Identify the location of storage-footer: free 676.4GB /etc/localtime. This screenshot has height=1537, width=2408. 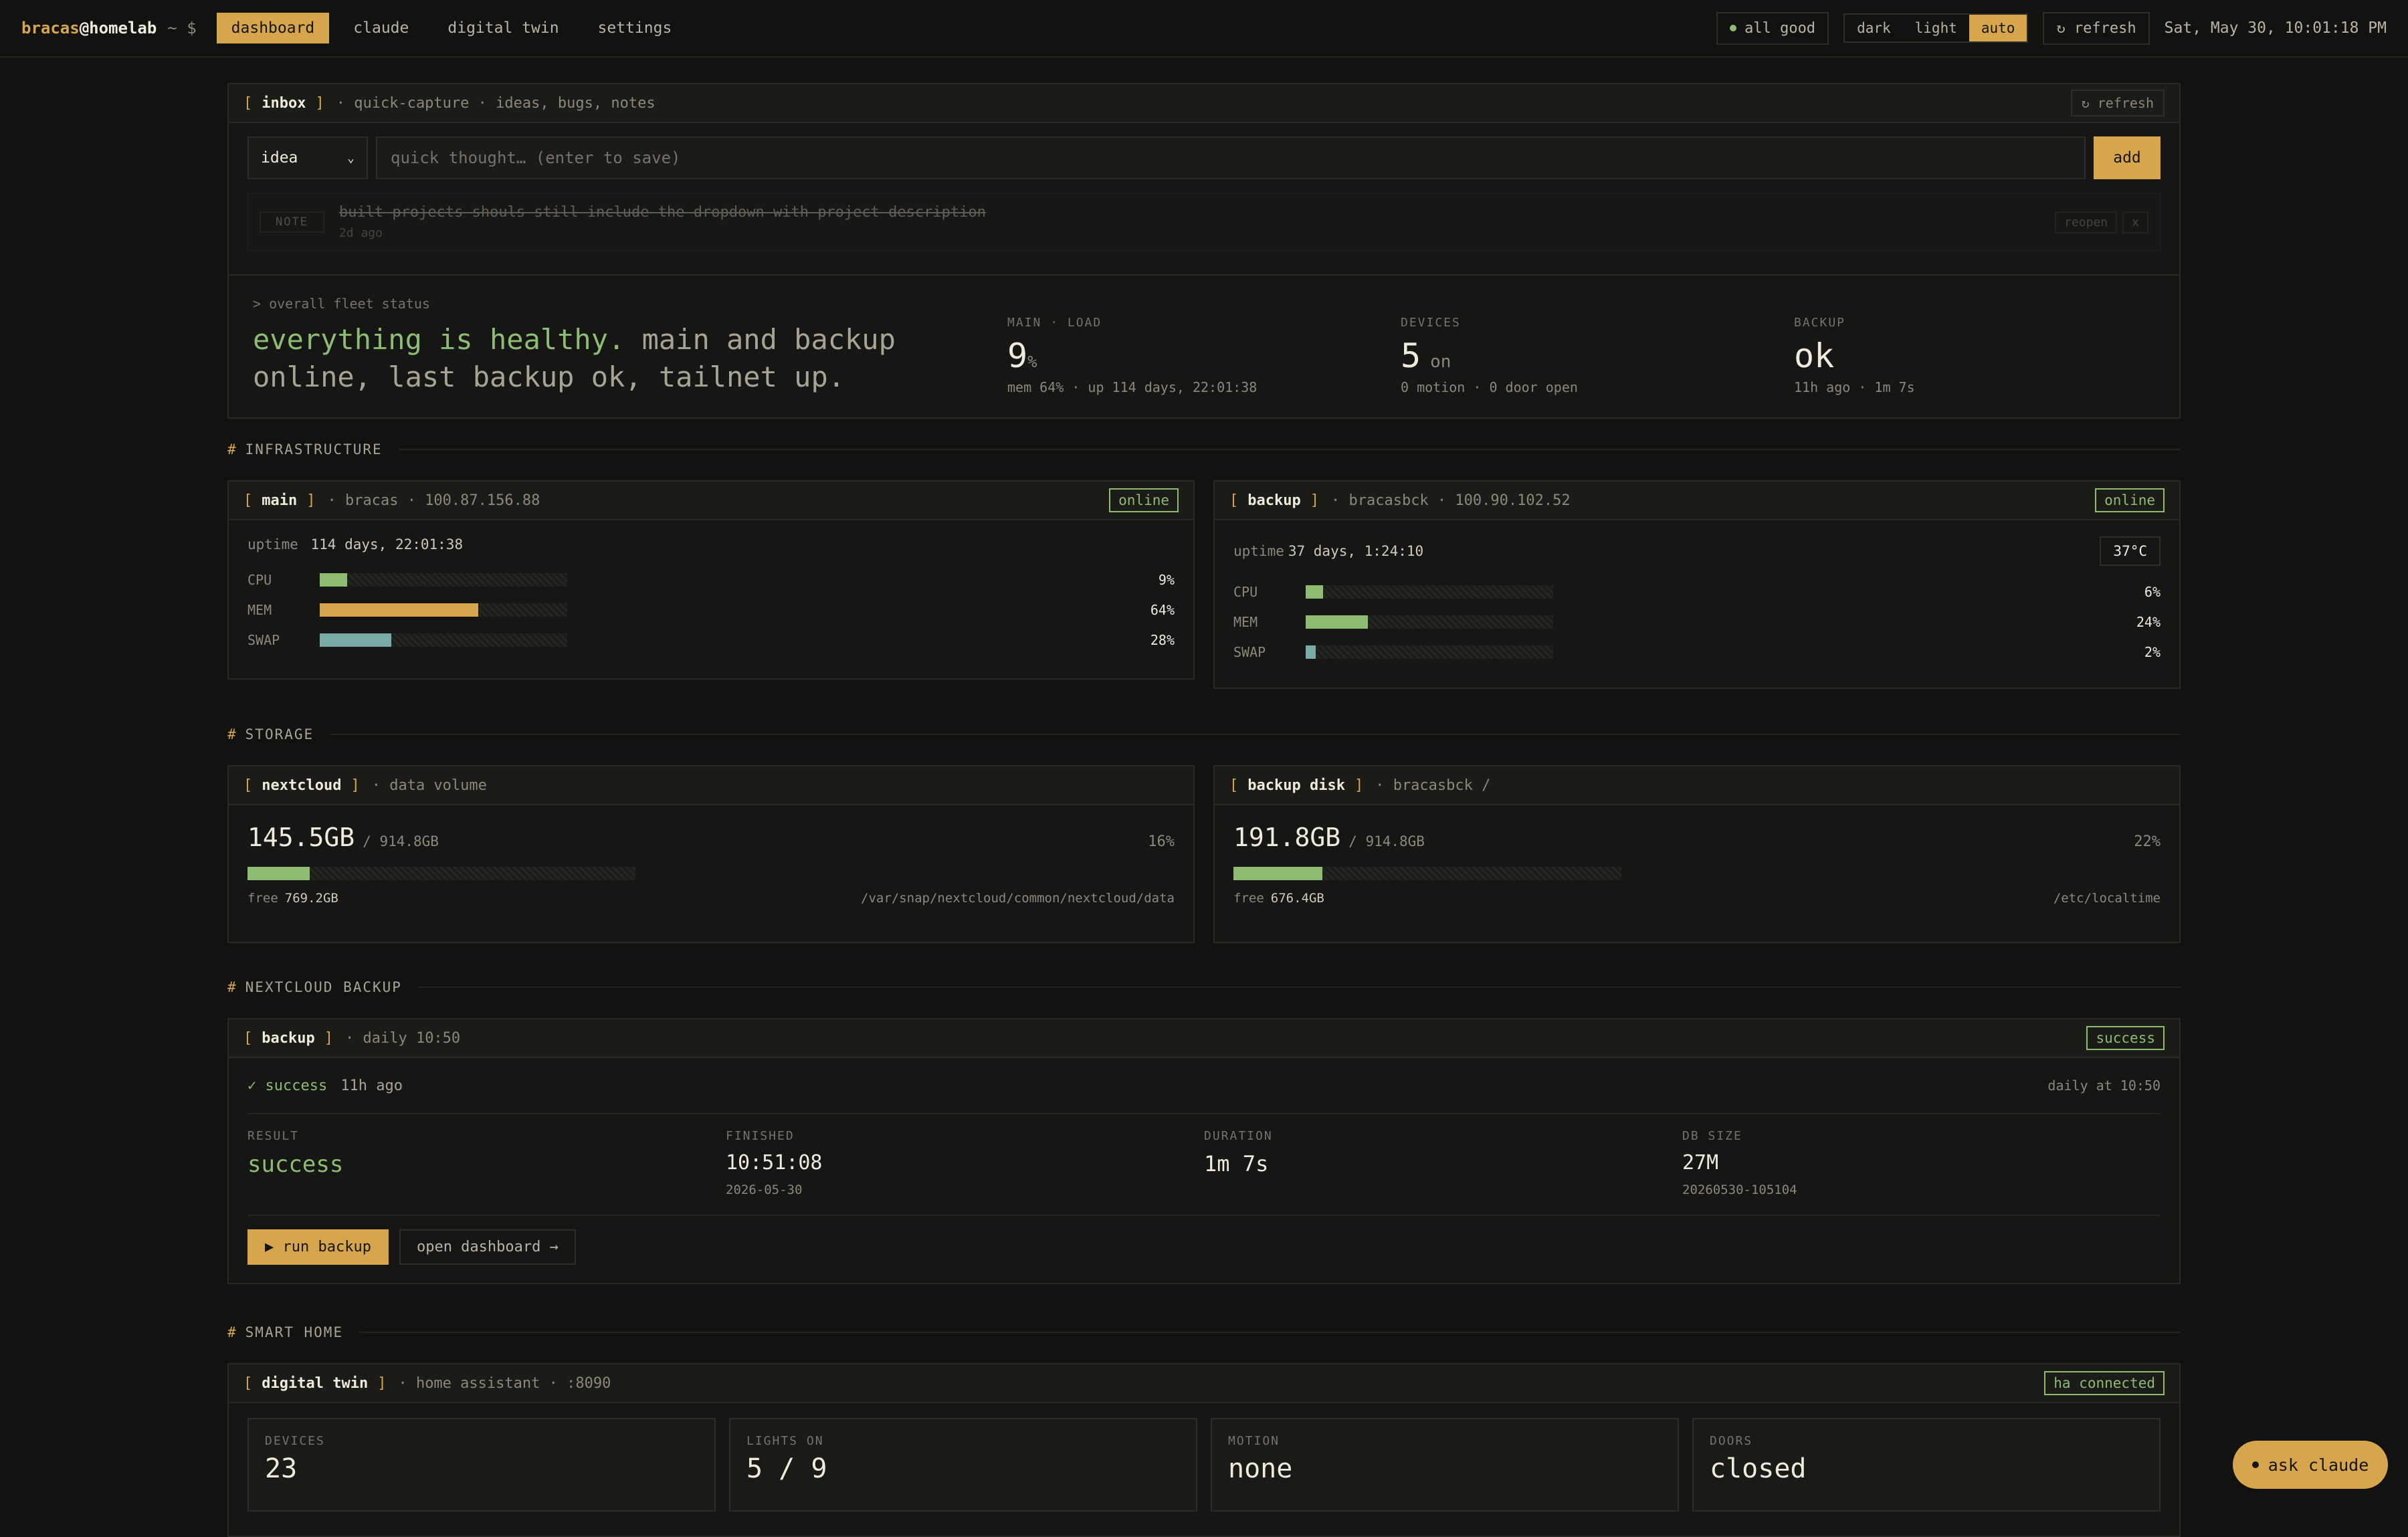
(1697, 893).